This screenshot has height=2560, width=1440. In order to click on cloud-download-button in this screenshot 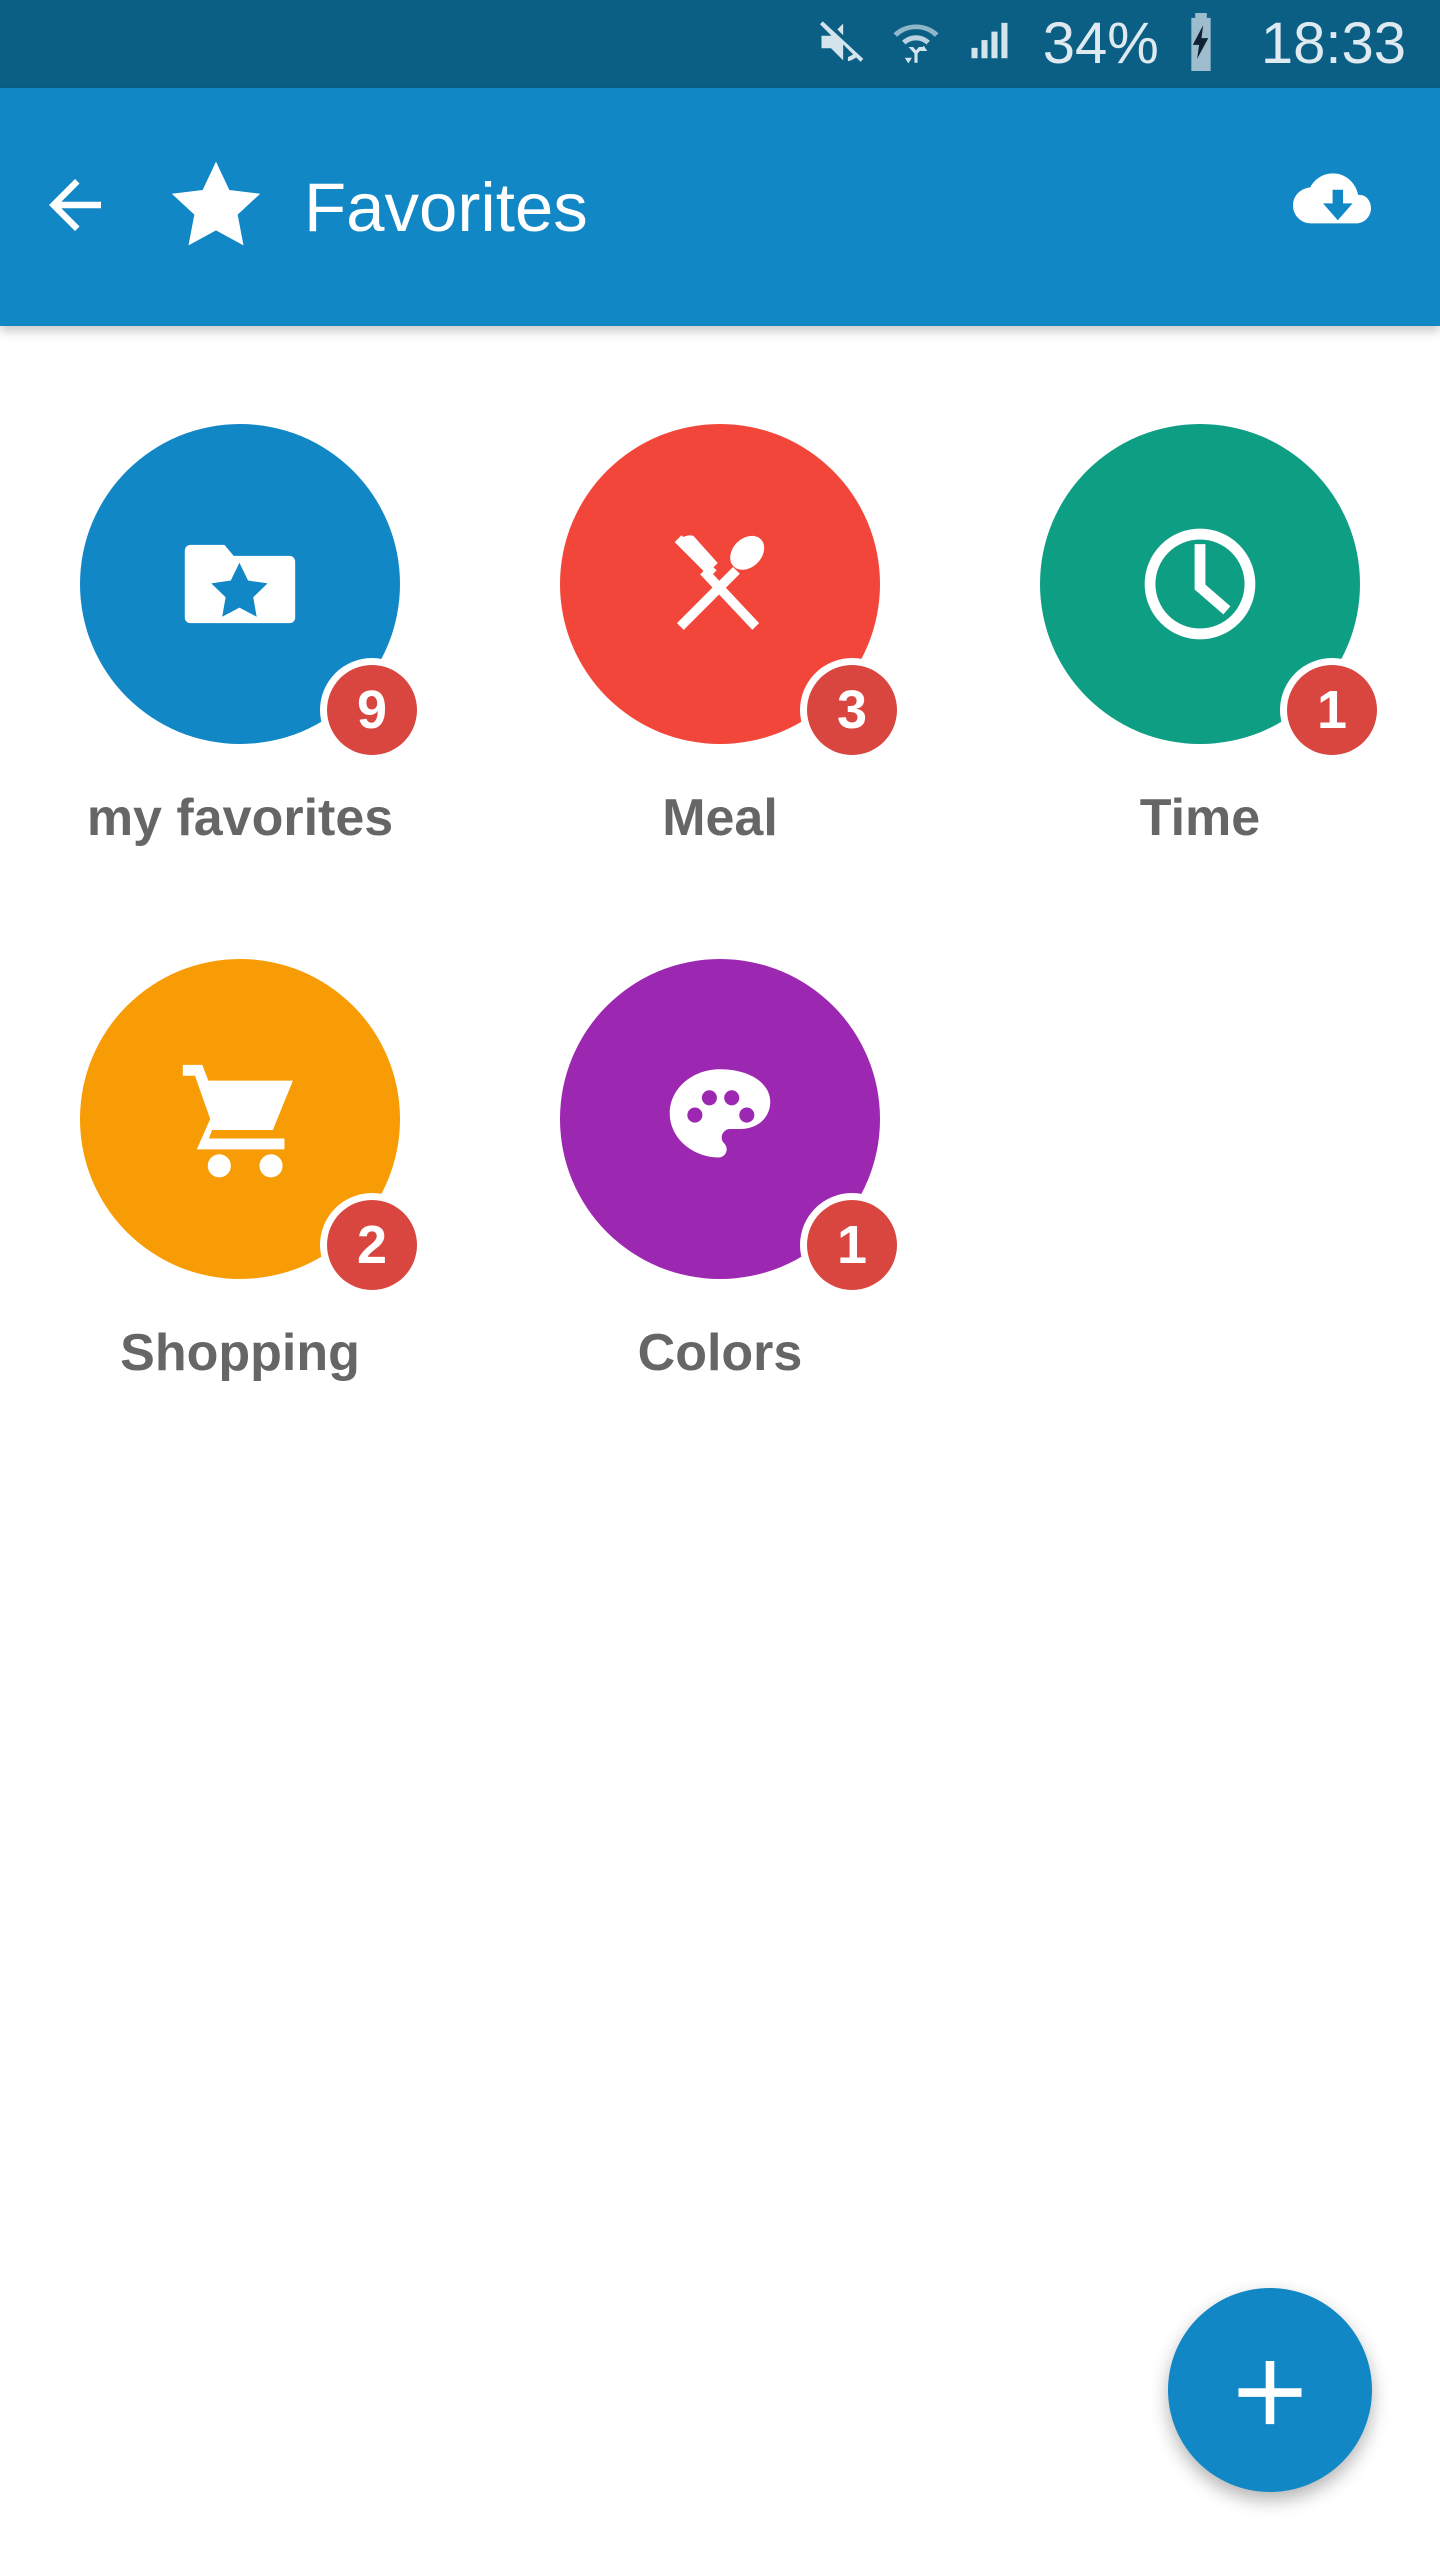, I will do `click(1329, 207)`.